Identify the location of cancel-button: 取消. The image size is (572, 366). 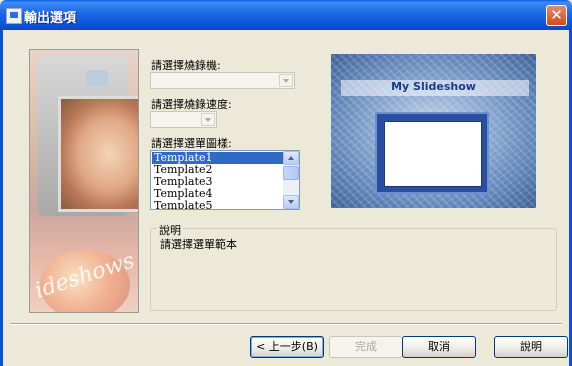
(439, 347).